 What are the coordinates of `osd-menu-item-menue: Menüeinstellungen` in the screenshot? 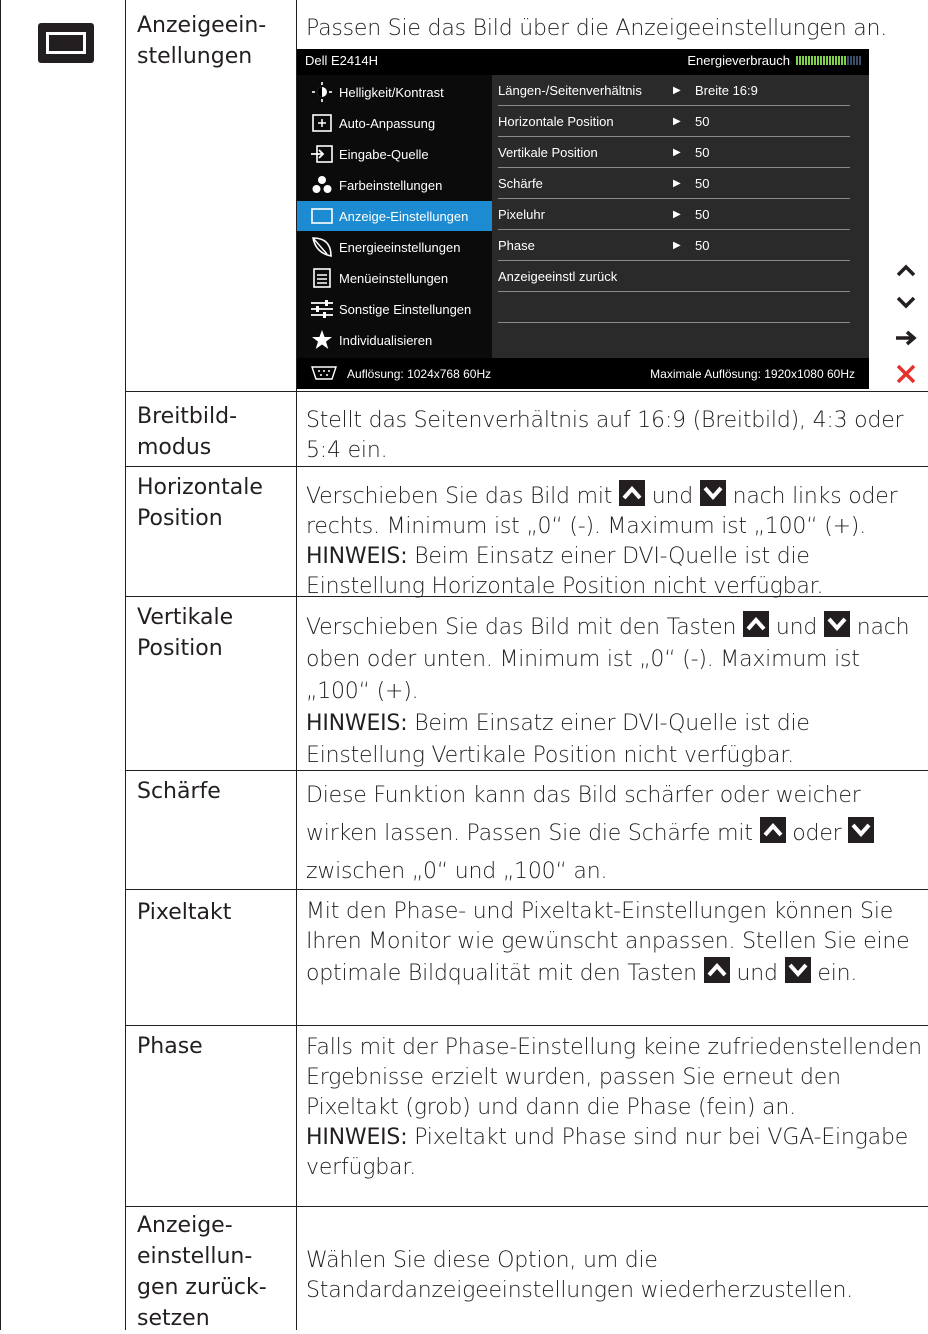 It's located at (394, 278).